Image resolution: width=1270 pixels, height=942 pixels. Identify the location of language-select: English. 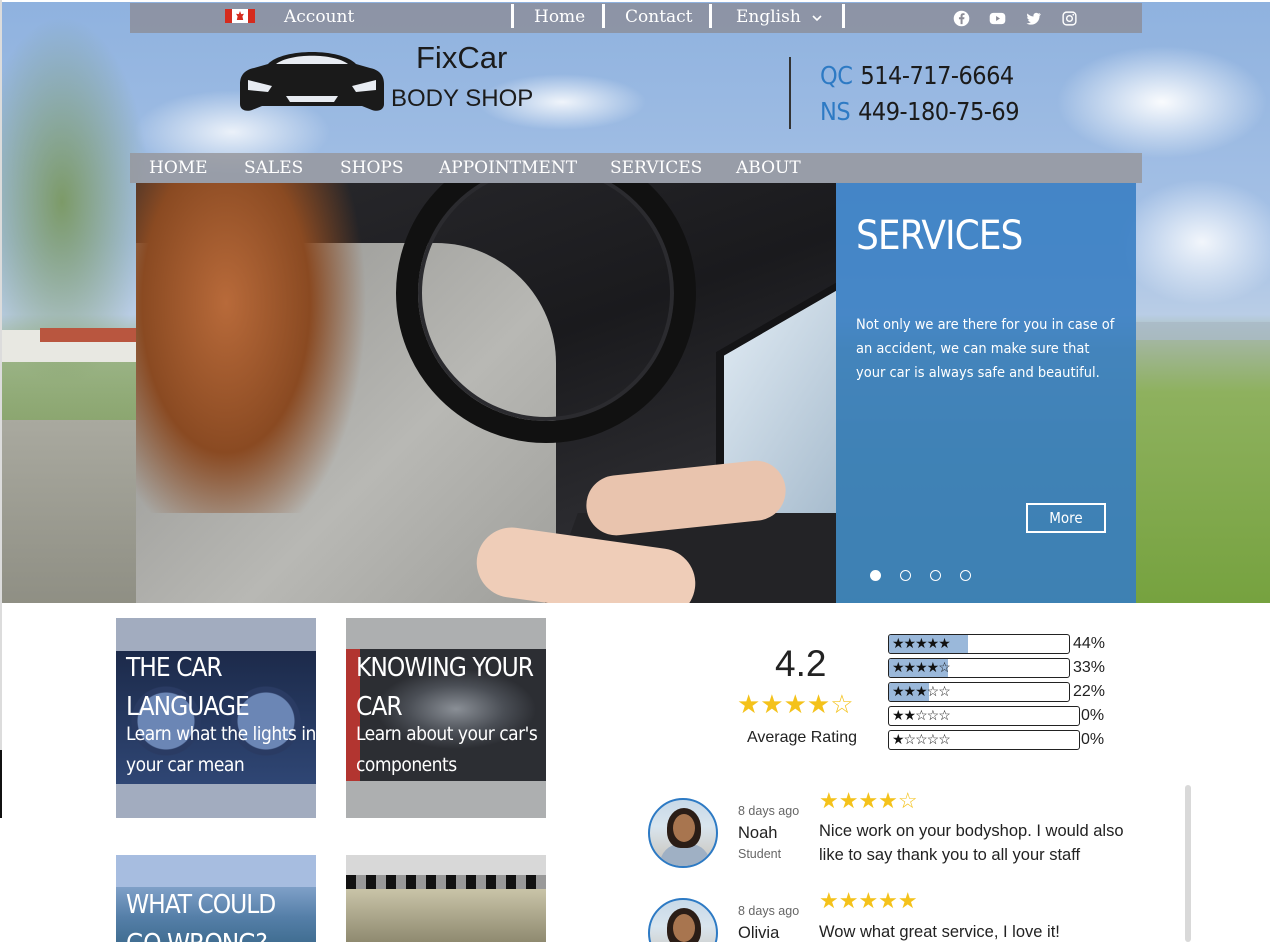
(779, 17).